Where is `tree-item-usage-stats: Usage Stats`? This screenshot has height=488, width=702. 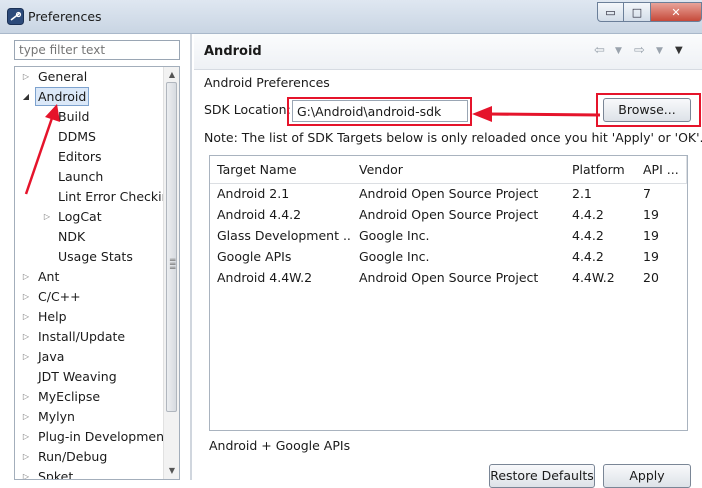
tree-item-usage-stats: Usage Stats is located at coordinates (89, 257).